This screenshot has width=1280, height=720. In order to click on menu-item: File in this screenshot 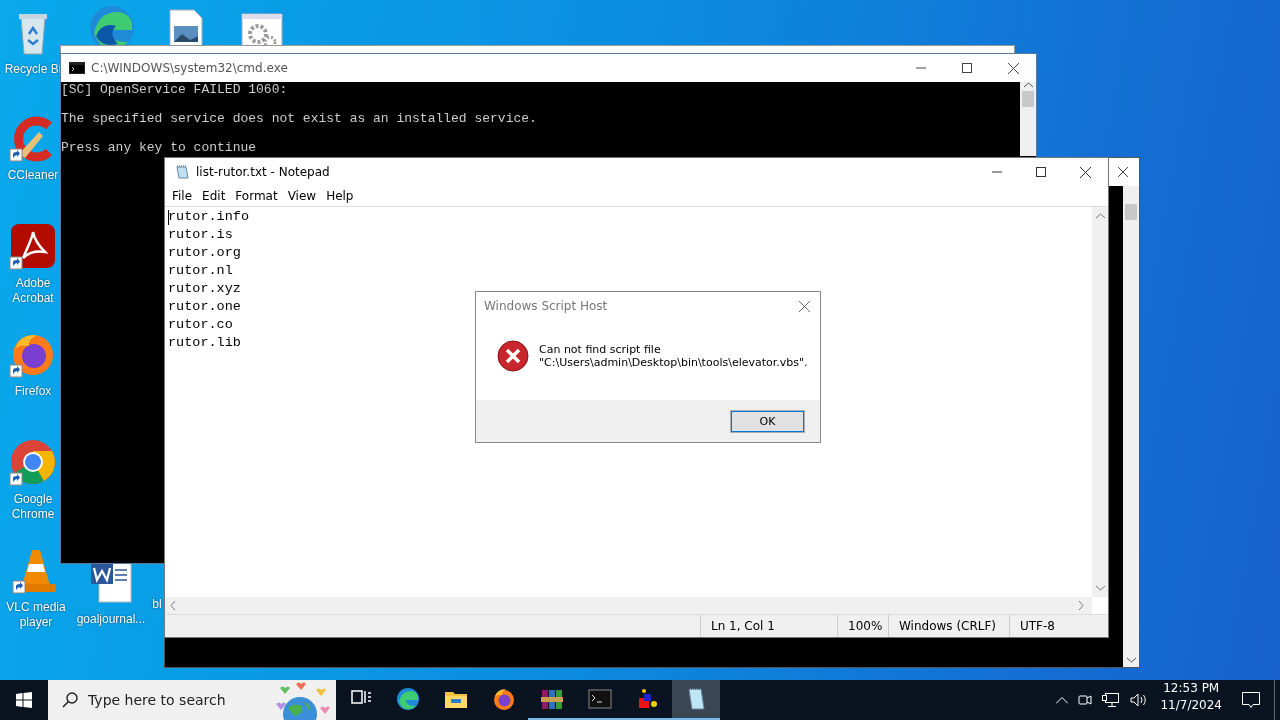, I will do `click(182, 196)`.